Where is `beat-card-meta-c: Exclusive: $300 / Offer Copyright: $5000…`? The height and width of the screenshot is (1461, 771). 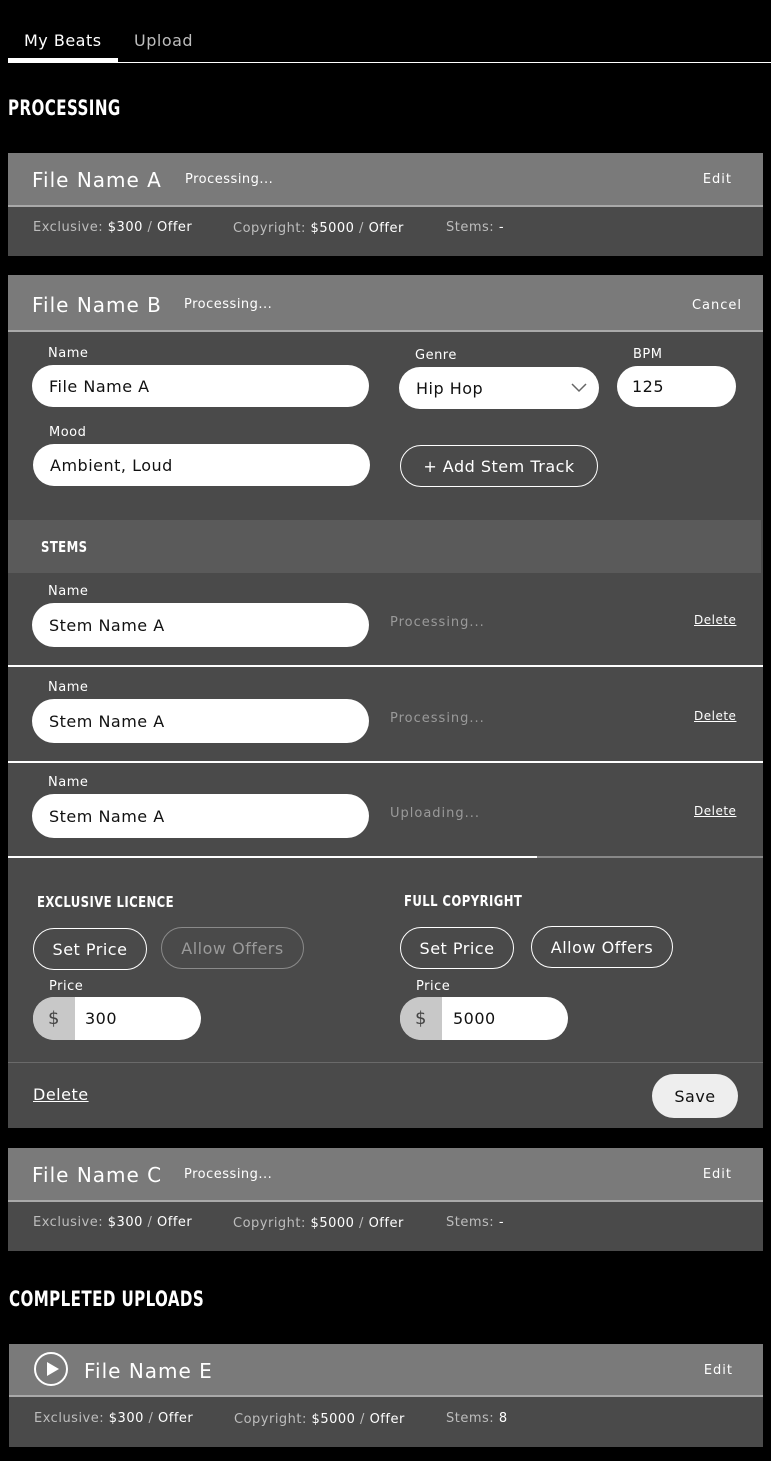
beat-card-meta-c: Exclusive: $300 / Offer Copyright: $5000… is located at coordinates (385, 1226).